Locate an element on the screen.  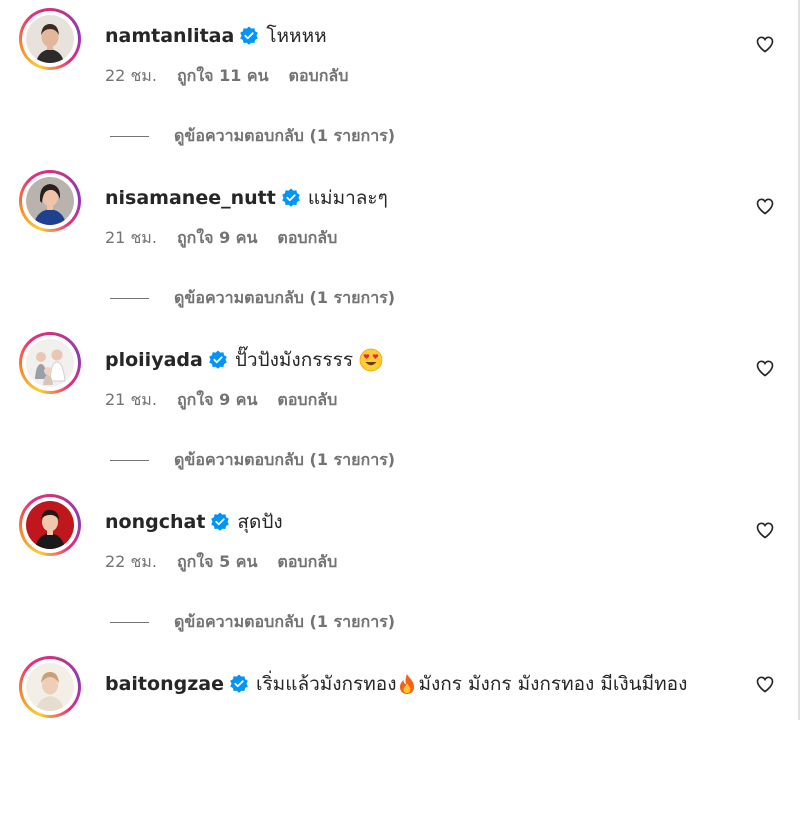
comment-text: โหหหห is located at coordinates (296, 36).